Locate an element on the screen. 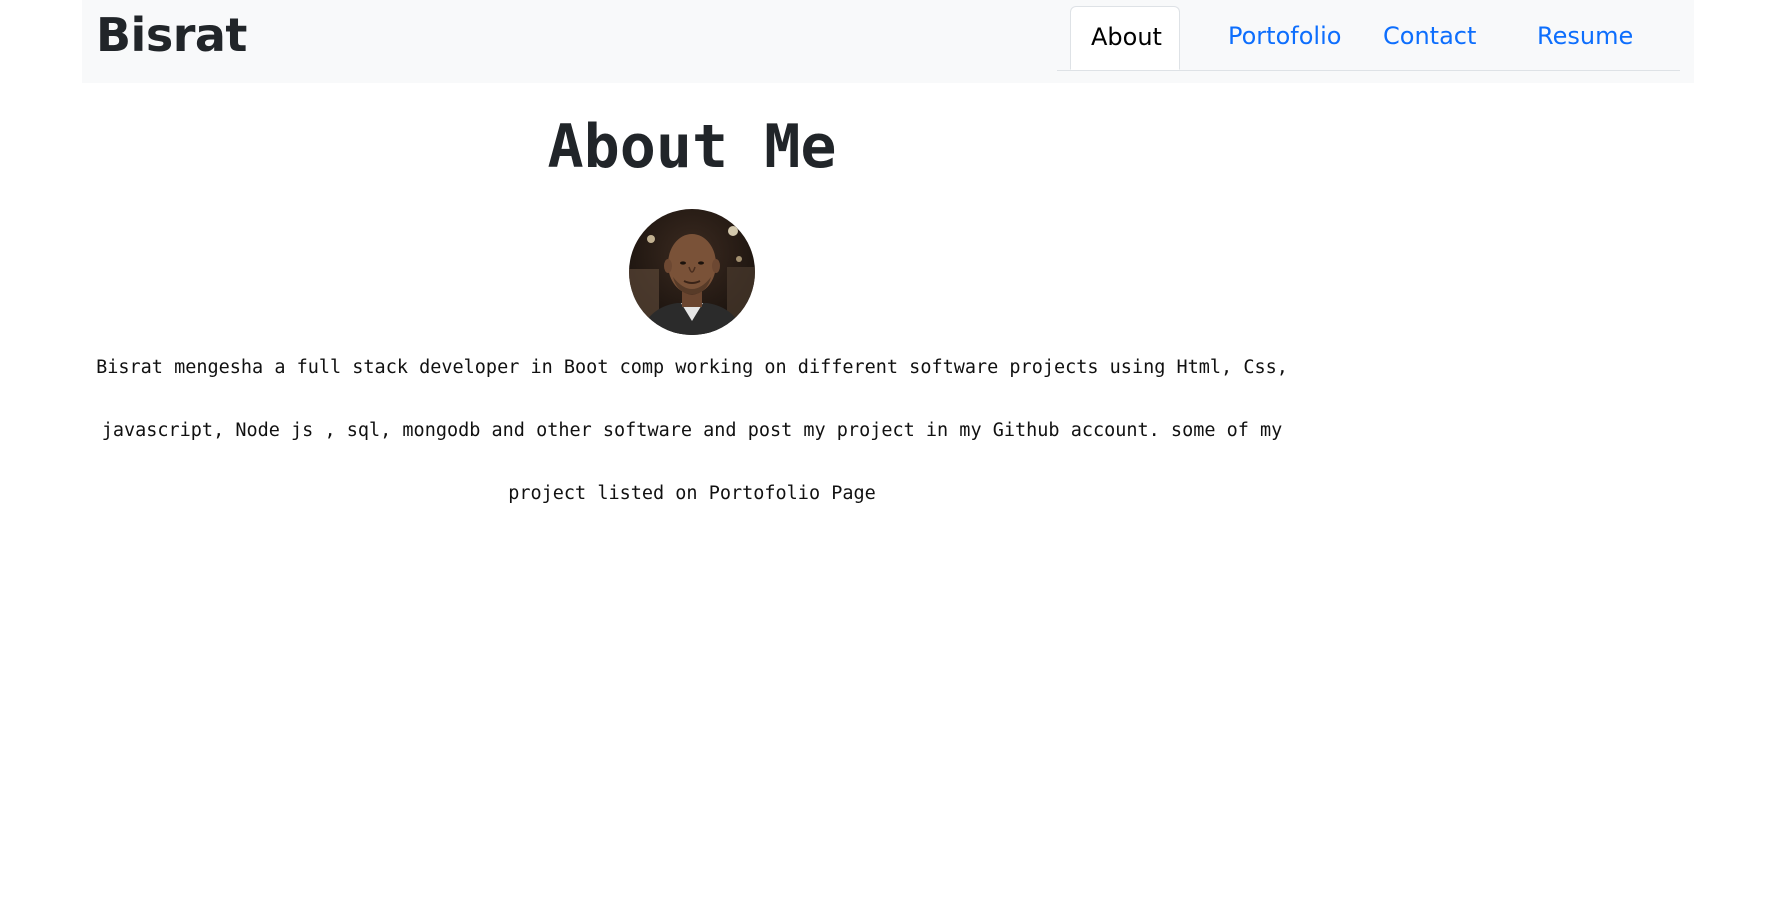 Image resolution: width=1776 pixels, height=907 pixels. tab-about: About is located at coordinates (1125, 38).